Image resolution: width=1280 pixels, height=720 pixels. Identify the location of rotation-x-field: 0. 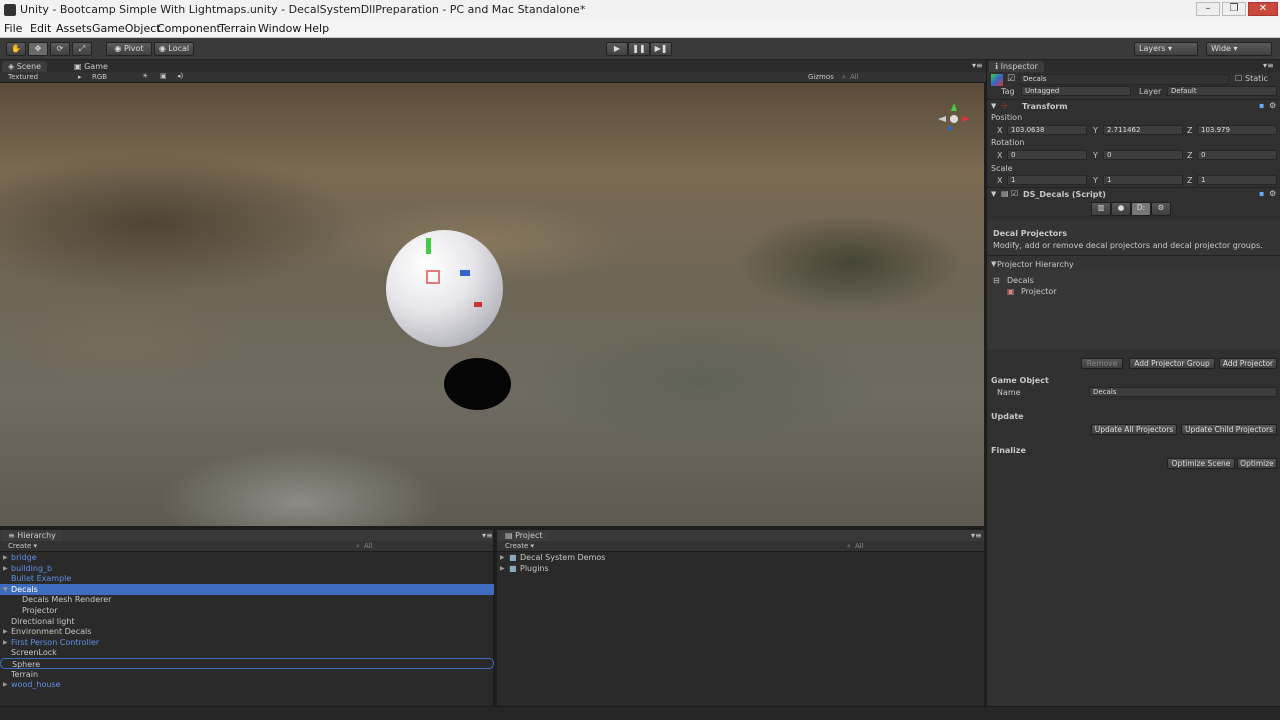
(1047, 155).